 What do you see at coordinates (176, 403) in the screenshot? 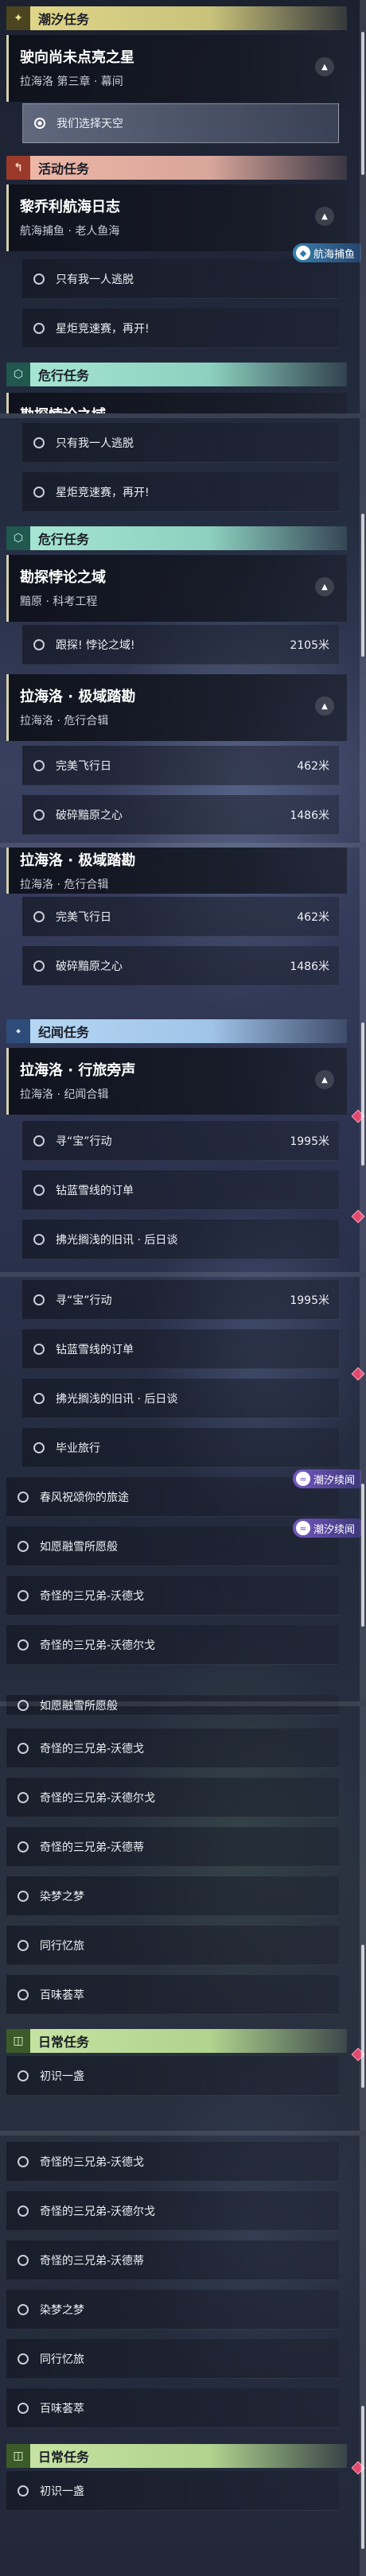
I see `quest-card: 勘探悖论之域` at bounding box center [176, 403].